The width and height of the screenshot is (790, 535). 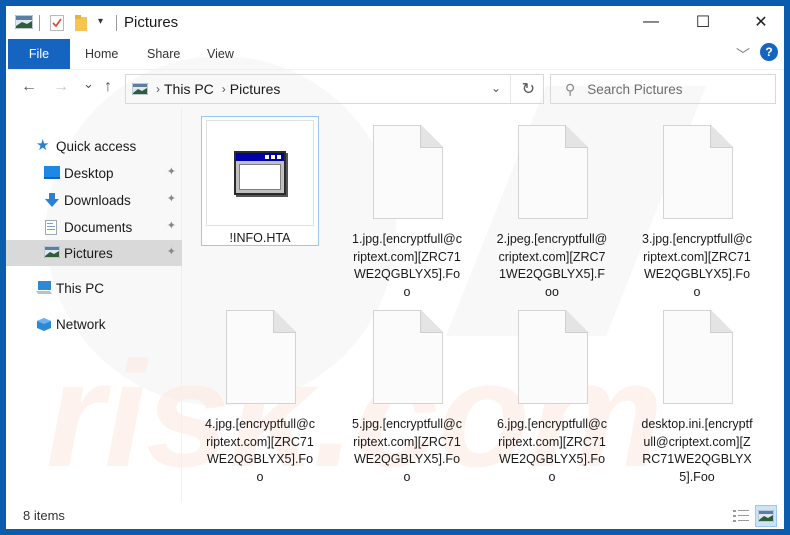 I want to click on breadcrumb-pictures: Pictures, so click(x=255, y=89).